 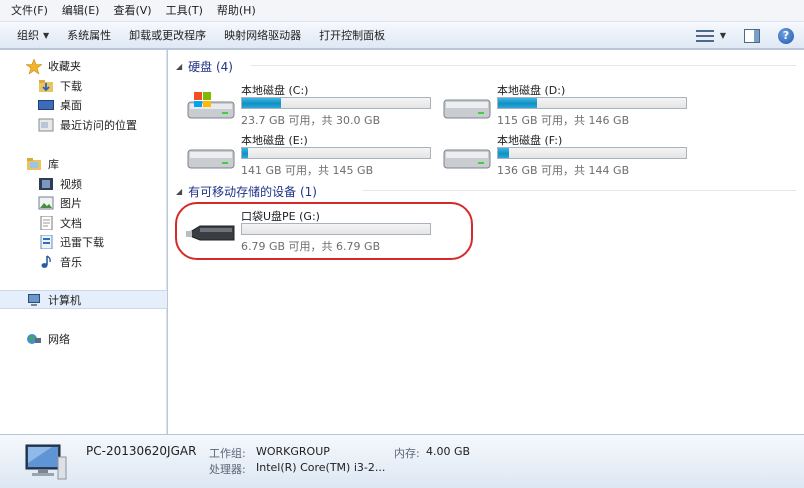 What do you see at coordinates (34, 66) in the screenshot?
I see `star-icon` at bounding box center [34, 66].